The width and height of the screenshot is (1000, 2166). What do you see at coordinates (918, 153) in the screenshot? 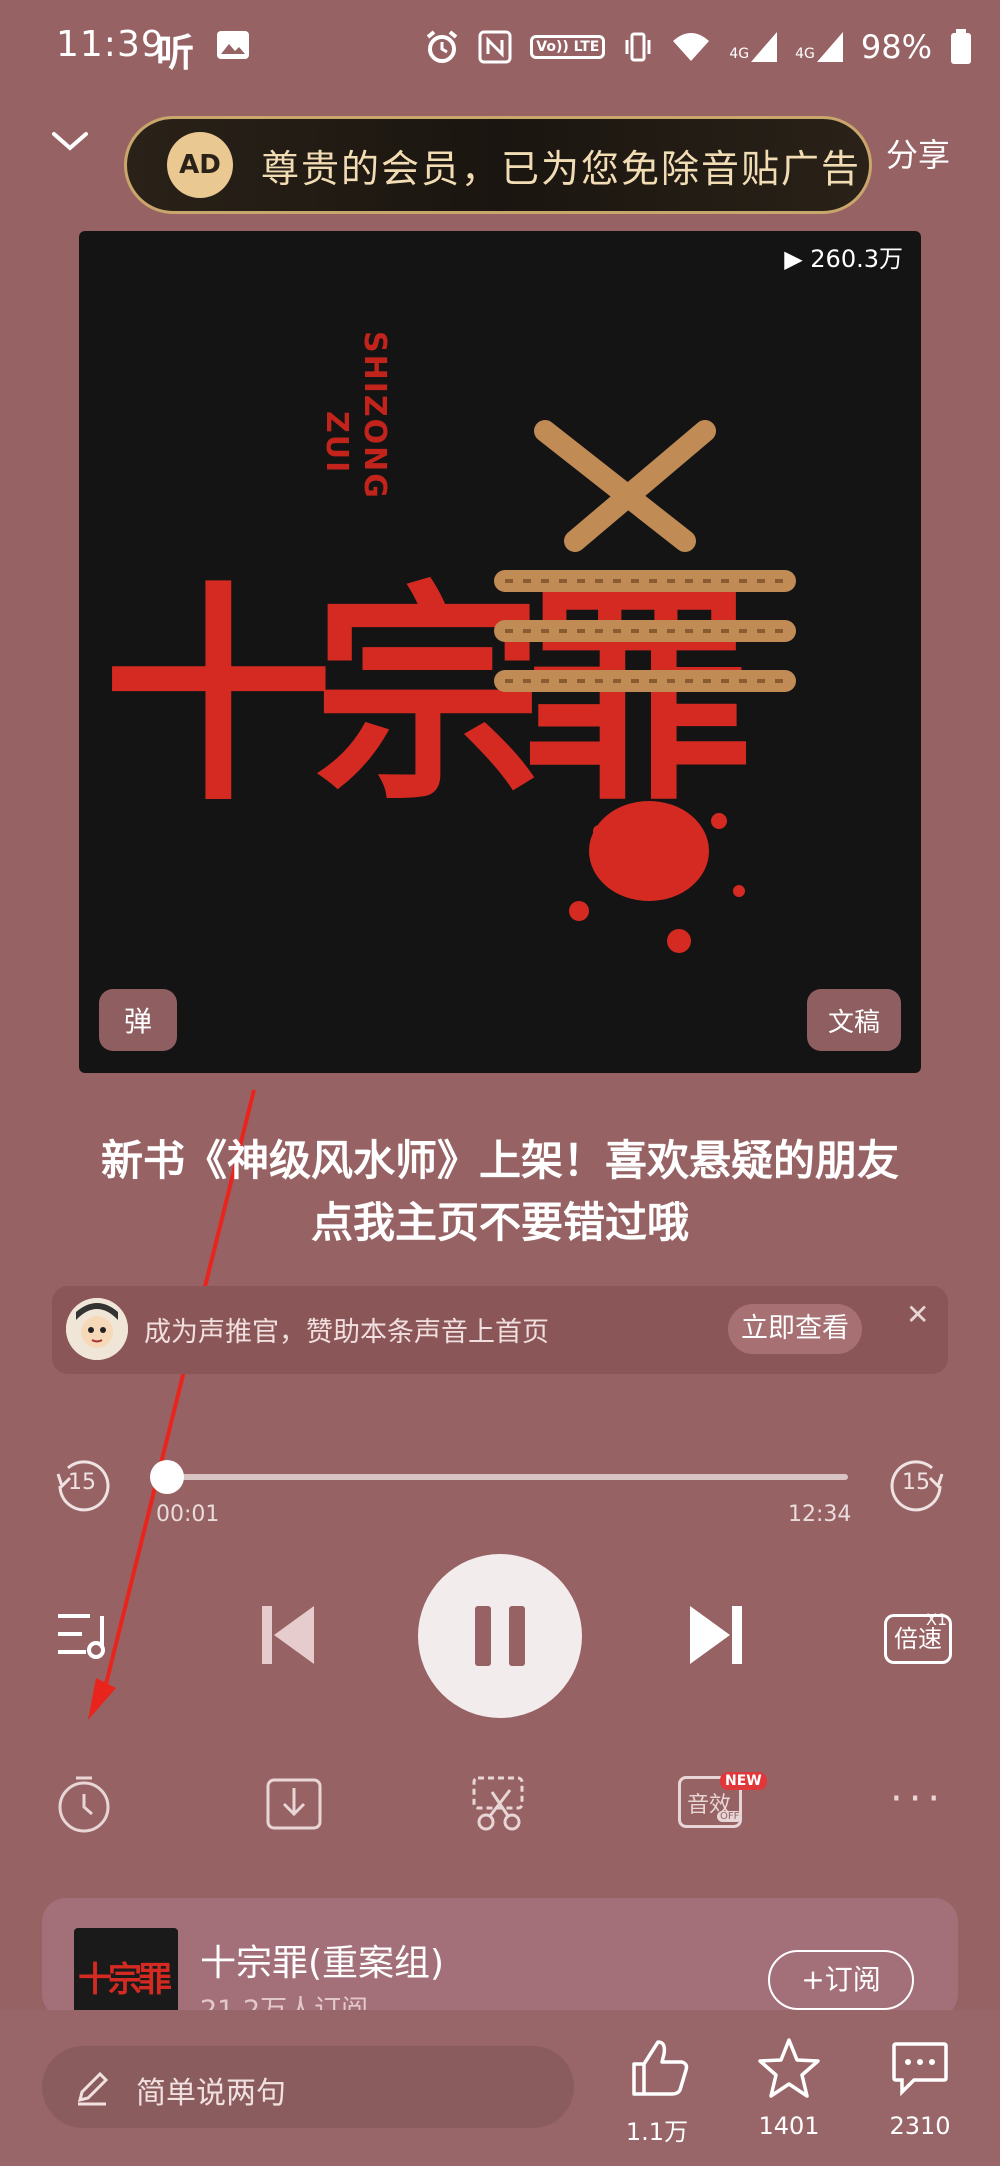
I see `share-button: 分享` at bounding box center [918, 153].